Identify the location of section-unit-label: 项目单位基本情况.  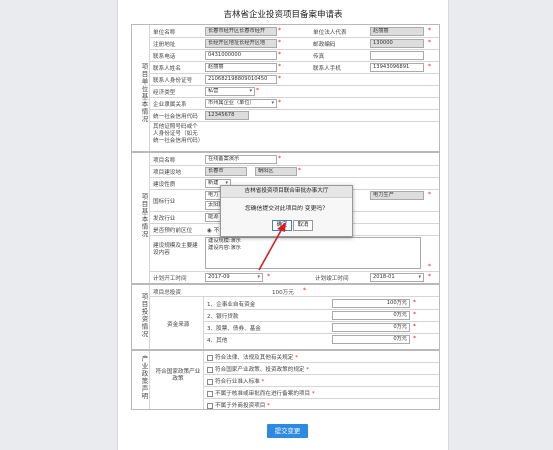
(144, 93).